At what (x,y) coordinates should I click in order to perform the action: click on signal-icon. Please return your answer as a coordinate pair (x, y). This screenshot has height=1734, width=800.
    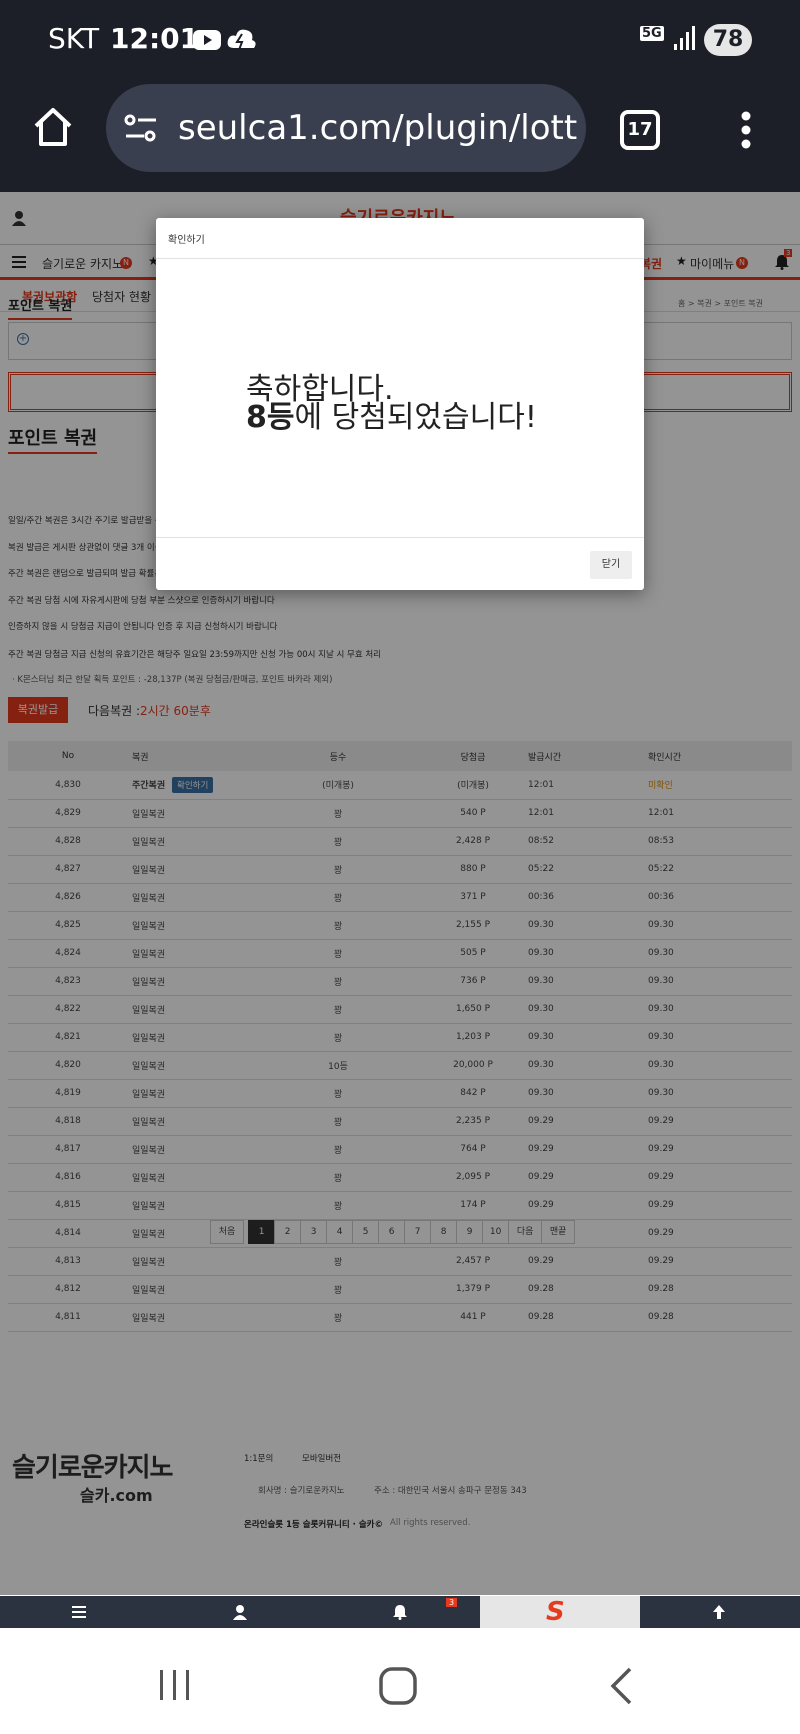
    Looking at the image, I should click on (684, 38).